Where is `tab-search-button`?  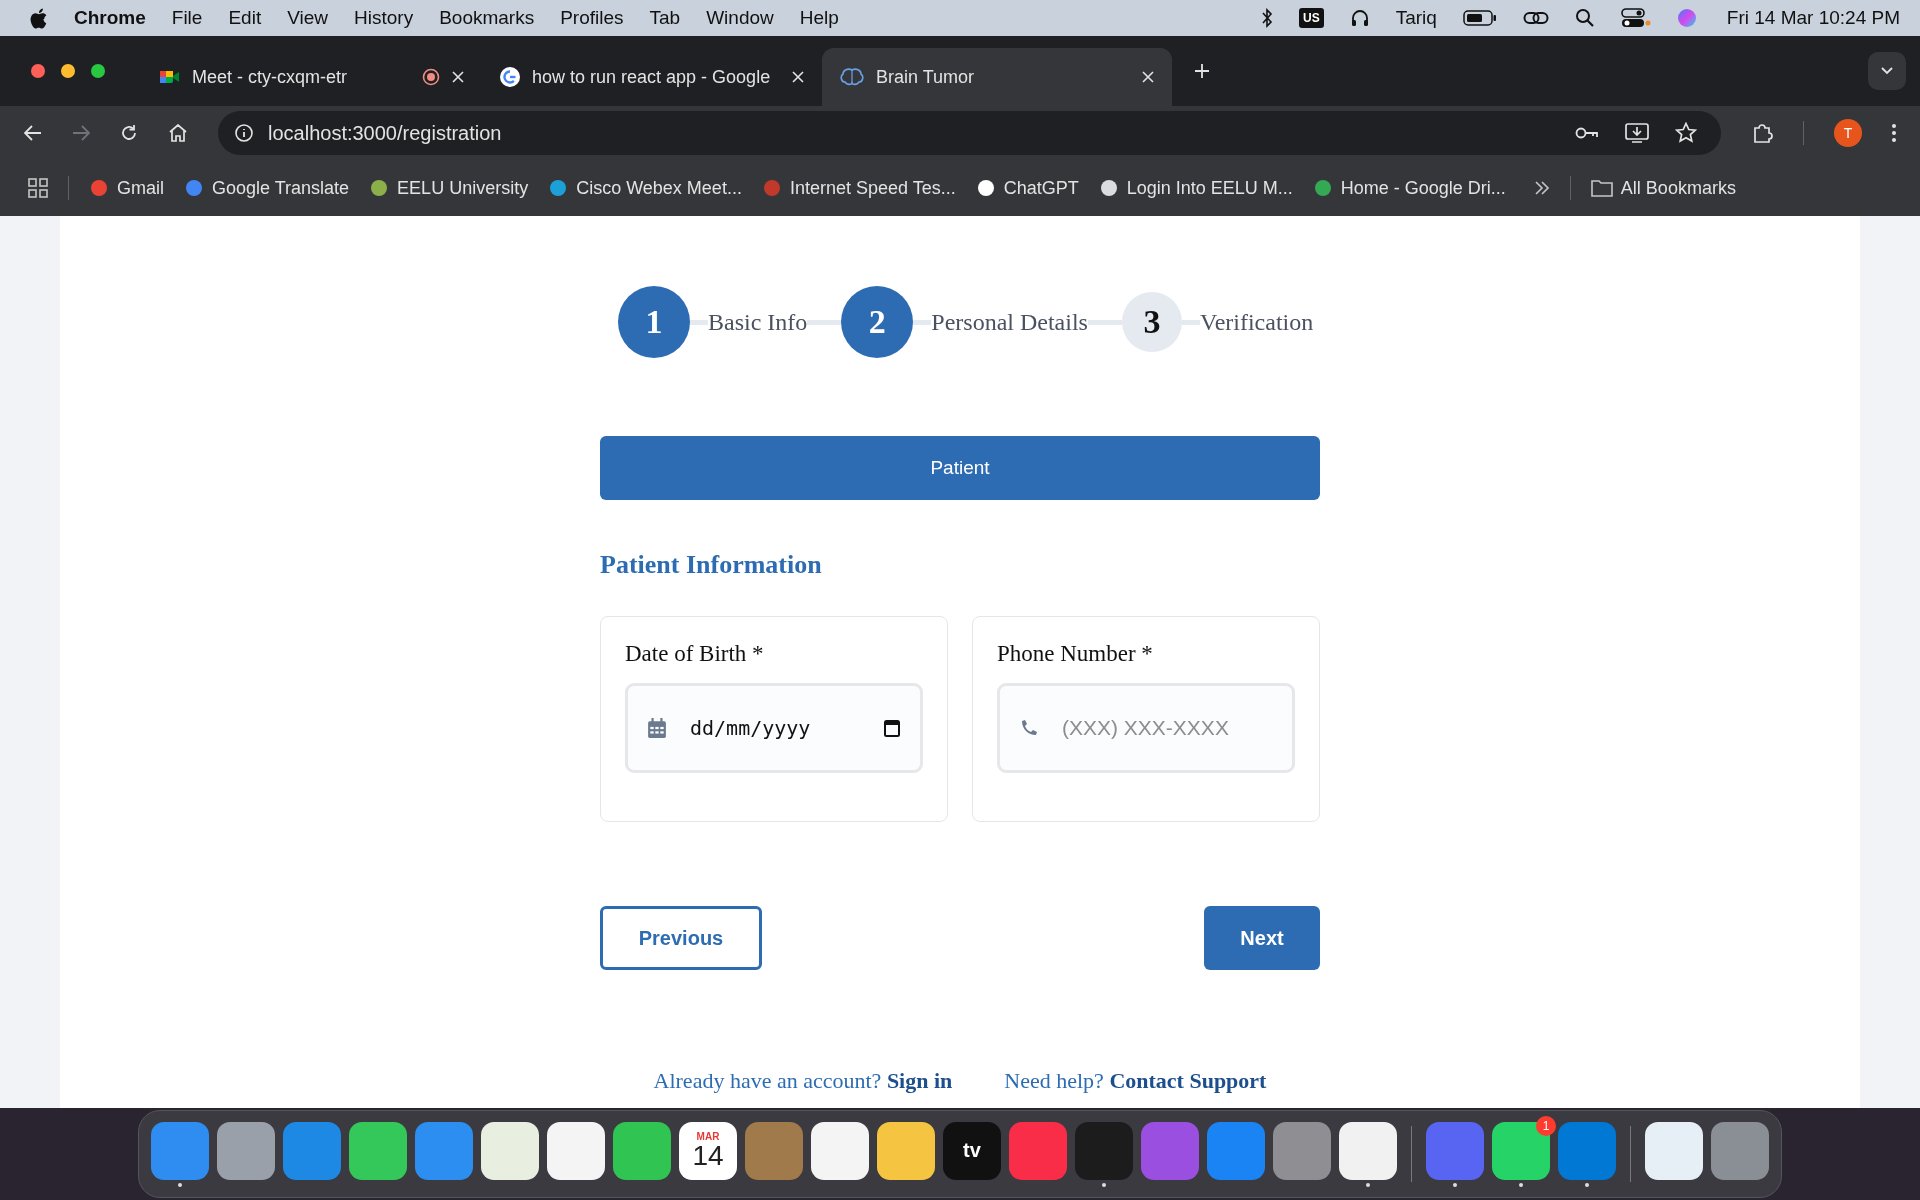
tab-search-button is located at coordinates (1887, 71).